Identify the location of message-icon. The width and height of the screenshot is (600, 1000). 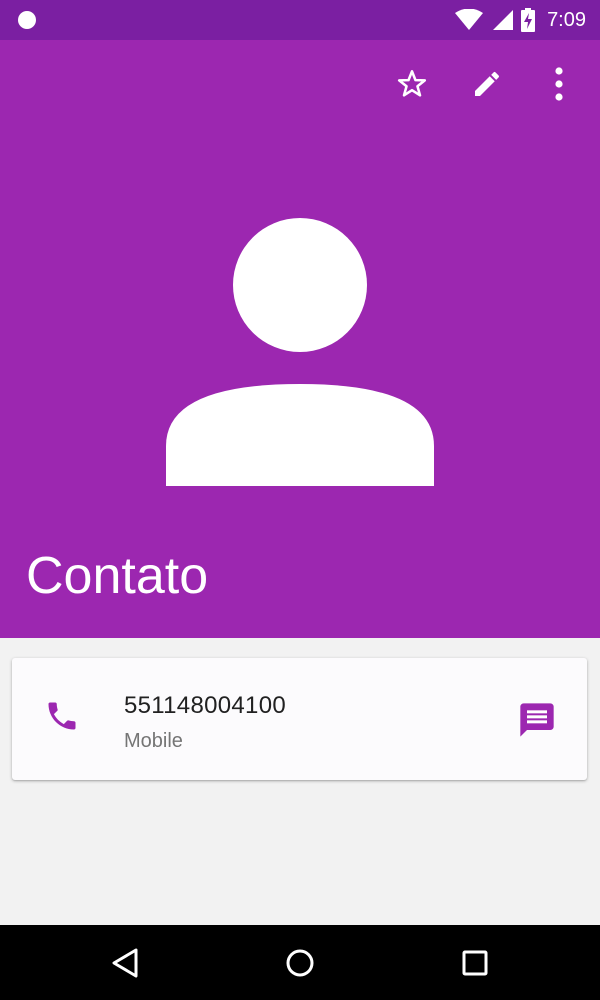
(537, 720).